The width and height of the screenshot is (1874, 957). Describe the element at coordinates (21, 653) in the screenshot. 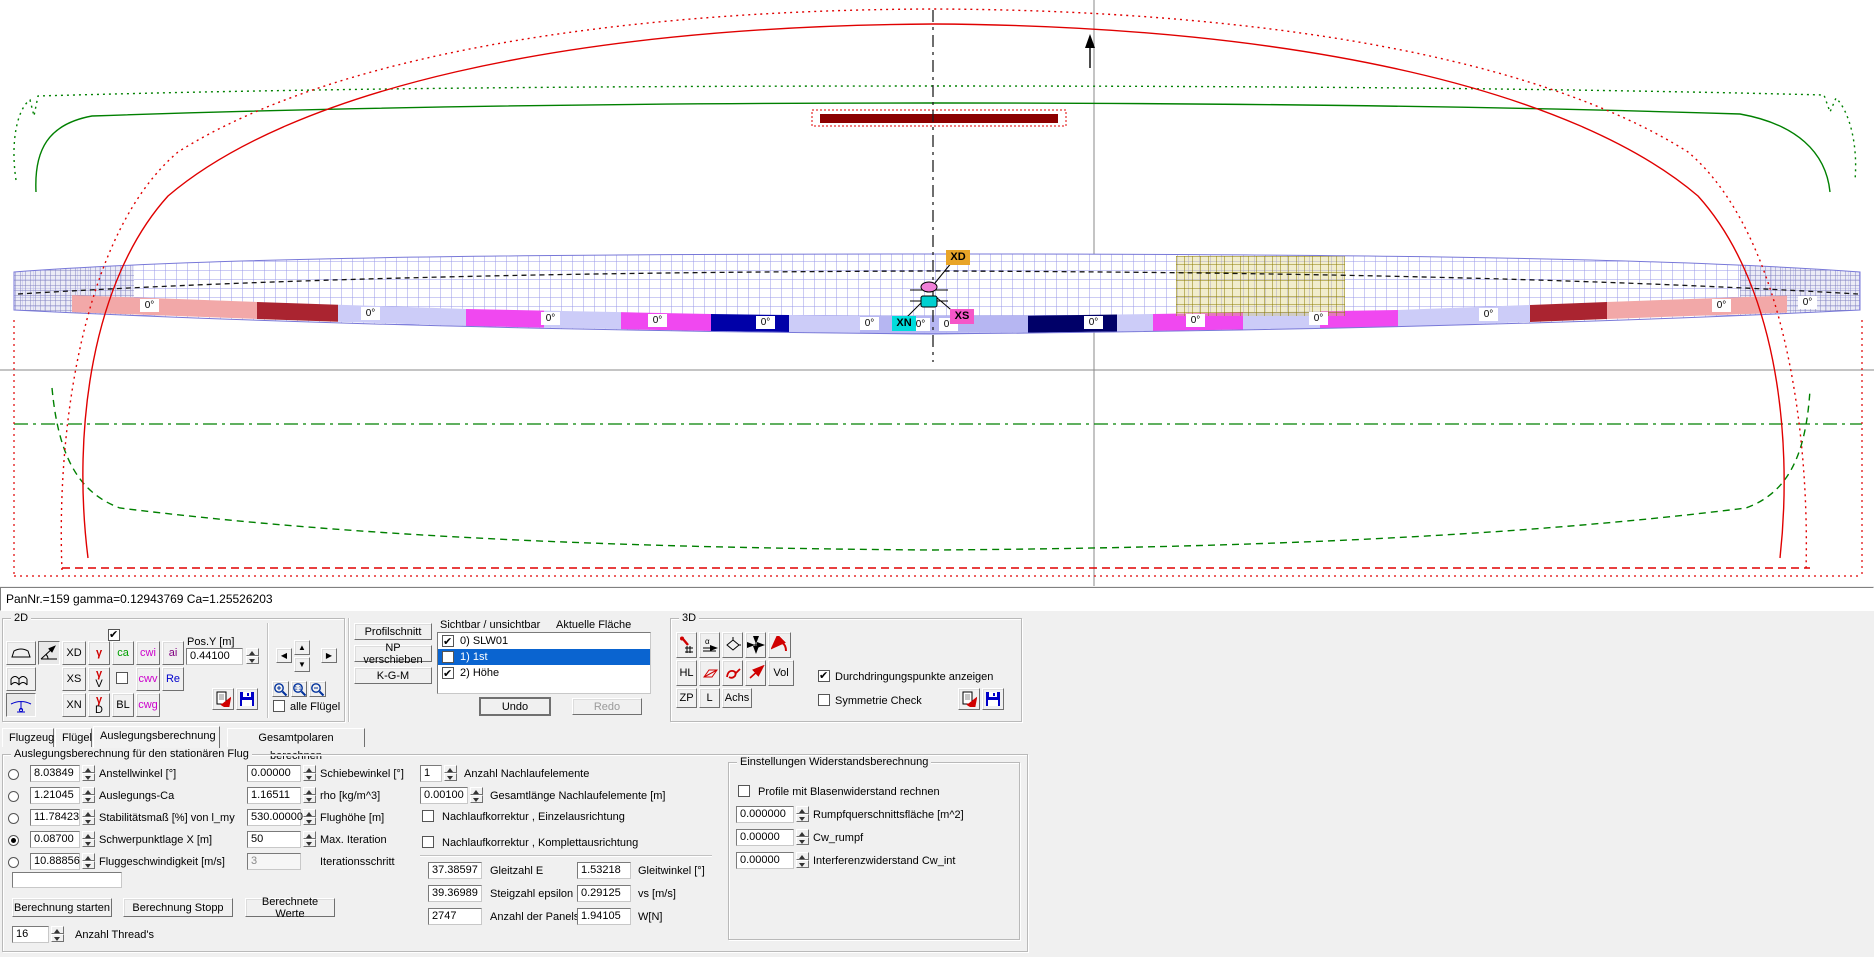

I see `wing-planform-view-button` at that location.